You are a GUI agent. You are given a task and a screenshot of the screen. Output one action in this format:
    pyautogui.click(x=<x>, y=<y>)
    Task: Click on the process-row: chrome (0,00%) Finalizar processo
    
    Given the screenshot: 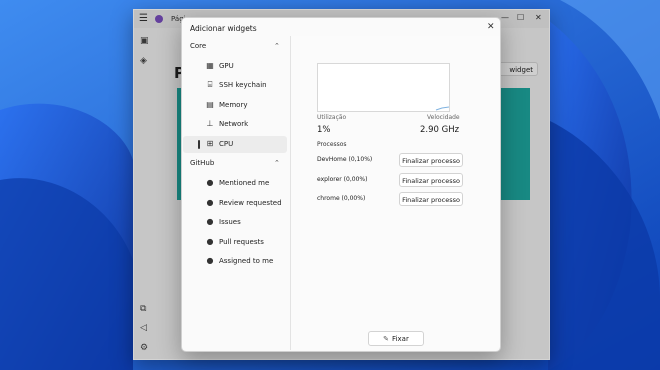 What is the action you would take?
    pyautogui.click(x=397, y=199)
    